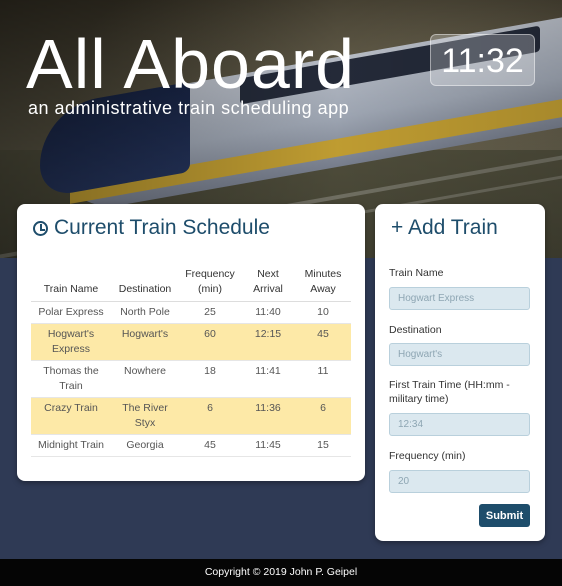 The height and width of the screenshot is (586, 562). I want to click on cell-next-arrival: 11:41, so click(268, 379).